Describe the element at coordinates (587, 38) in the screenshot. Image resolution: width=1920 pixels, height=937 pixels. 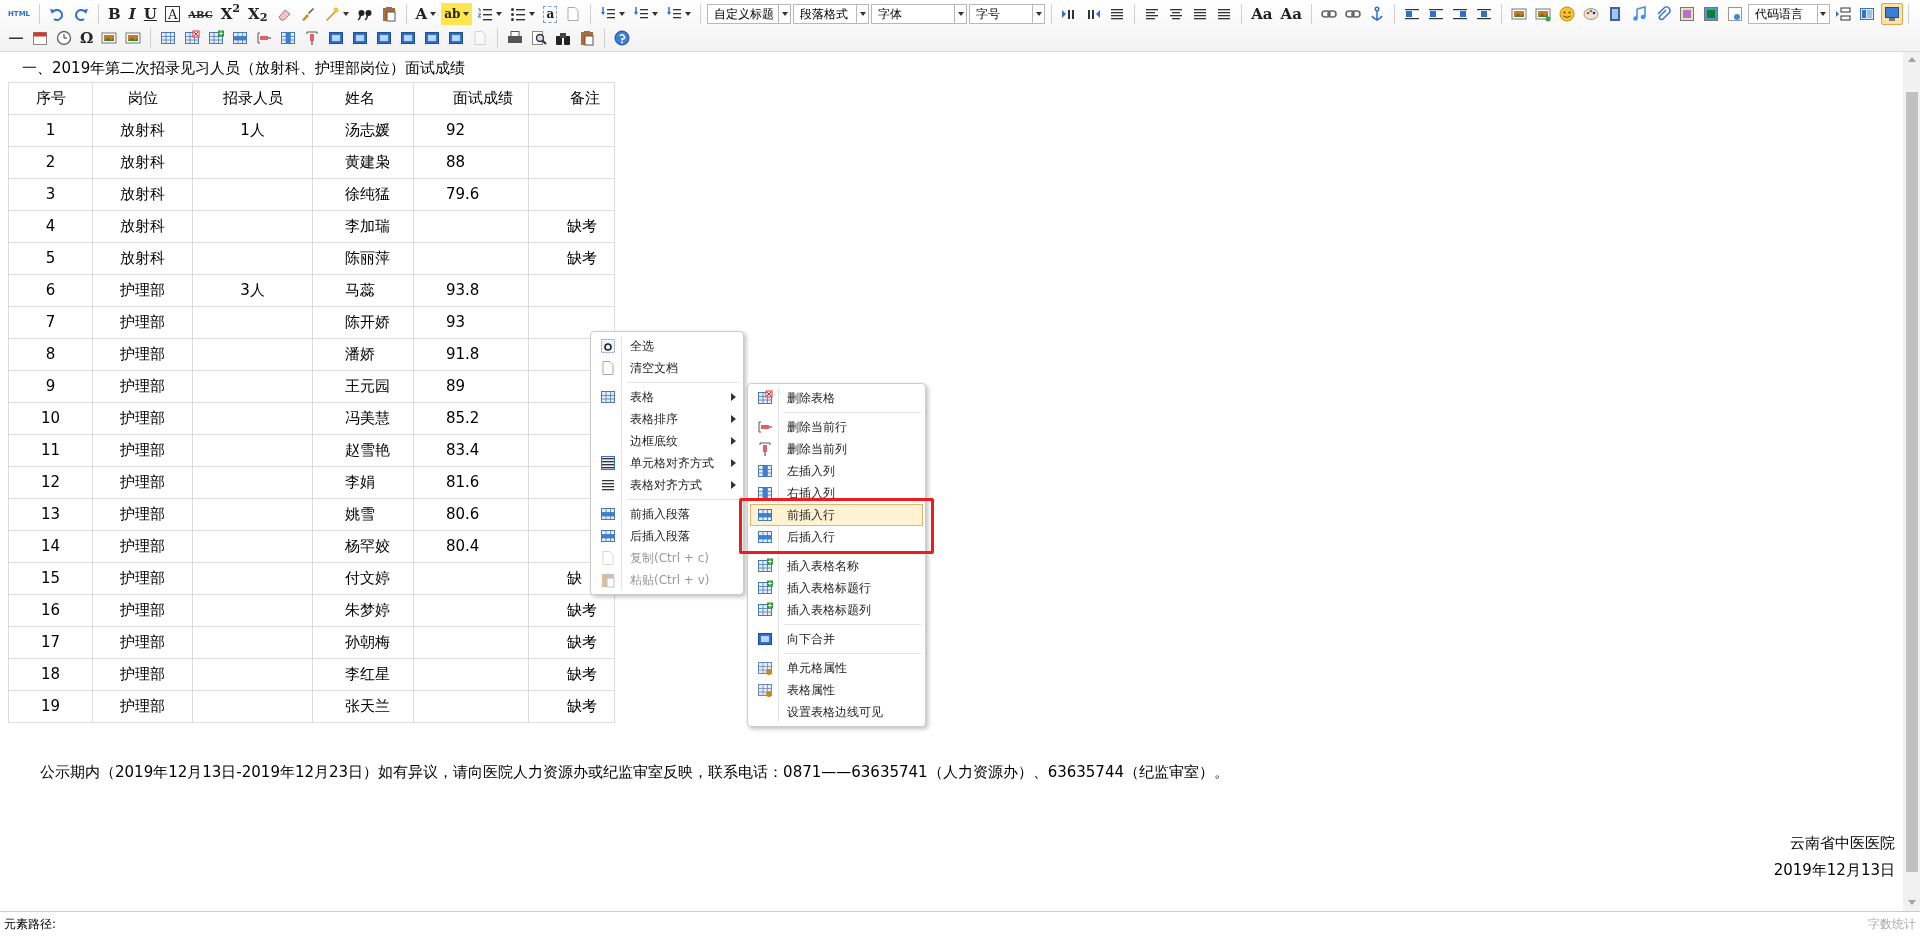
I see `clipboard-icon` at that location.